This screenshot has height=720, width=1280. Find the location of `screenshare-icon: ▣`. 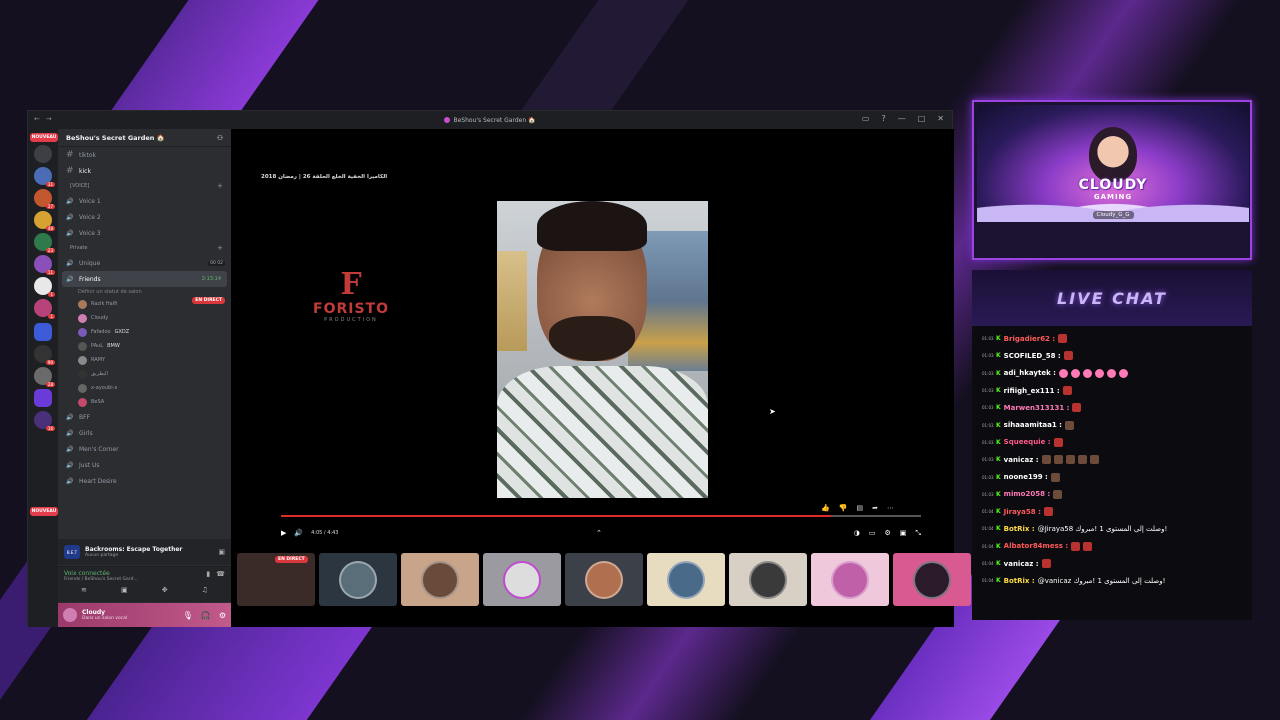

screenshare-icon: ▣ is located at coordinates (124, 590).